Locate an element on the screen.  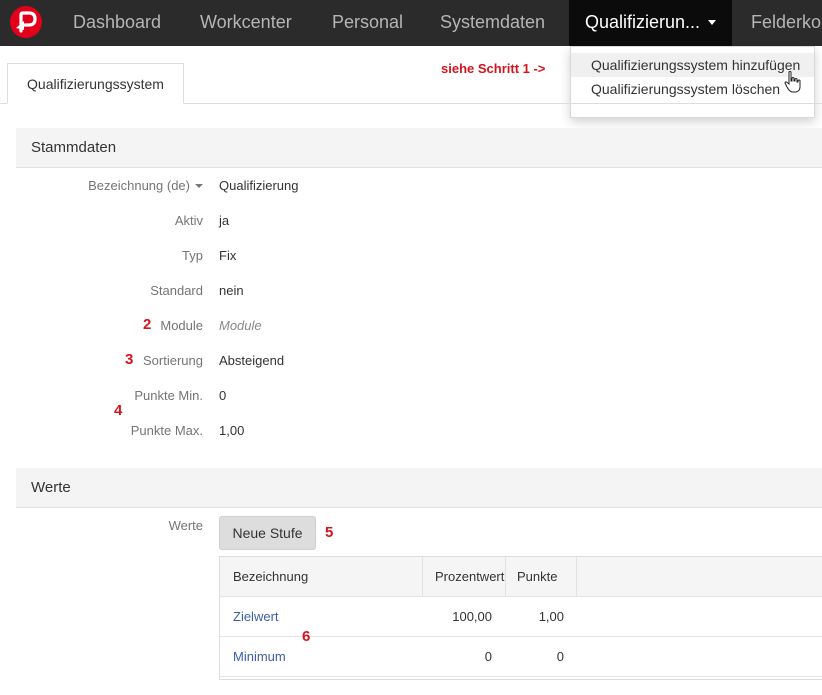
field-label-punkte-max: Punkte Max. is located at coordinates (166, 430).